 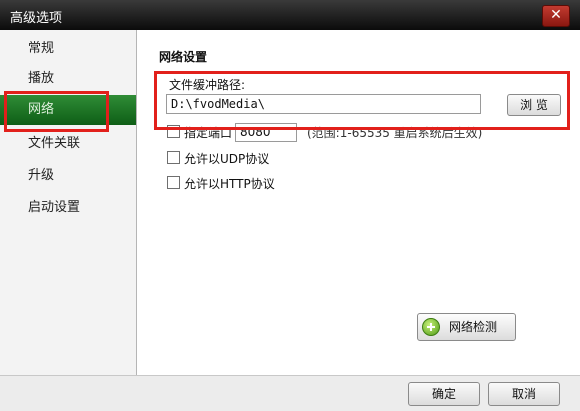 What do you see at coordinates (68, 208) in the screenshot?
I see `sidebar-item-startup: 启动设置` at bounding box center [68, 208].